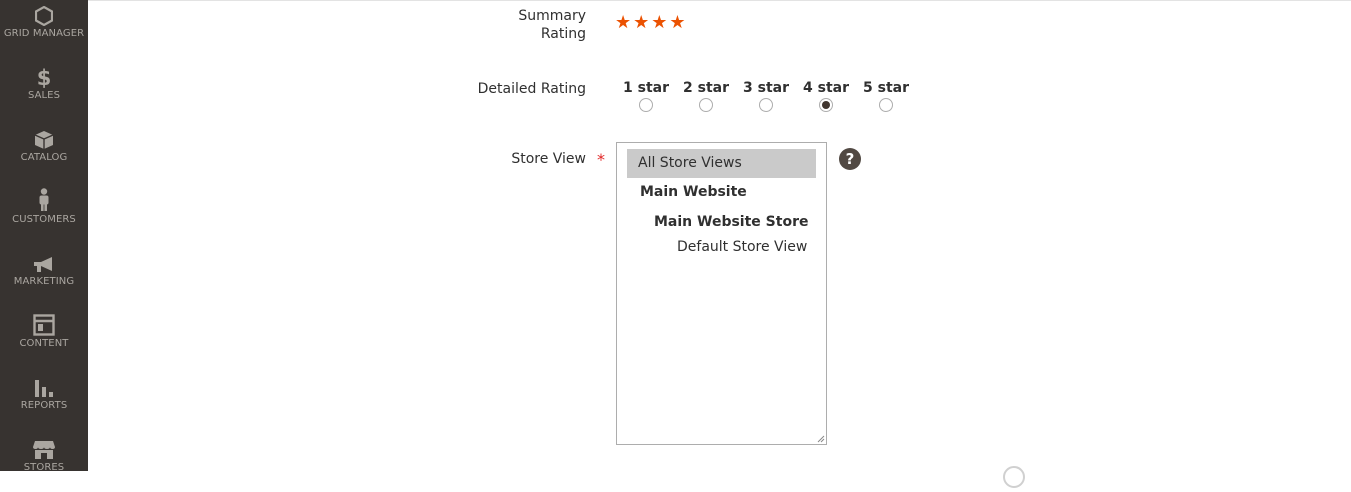 The width and height of the screenshot is (1351, 492). I want to click on rating-option-4: 4 star, so click(826, 95).